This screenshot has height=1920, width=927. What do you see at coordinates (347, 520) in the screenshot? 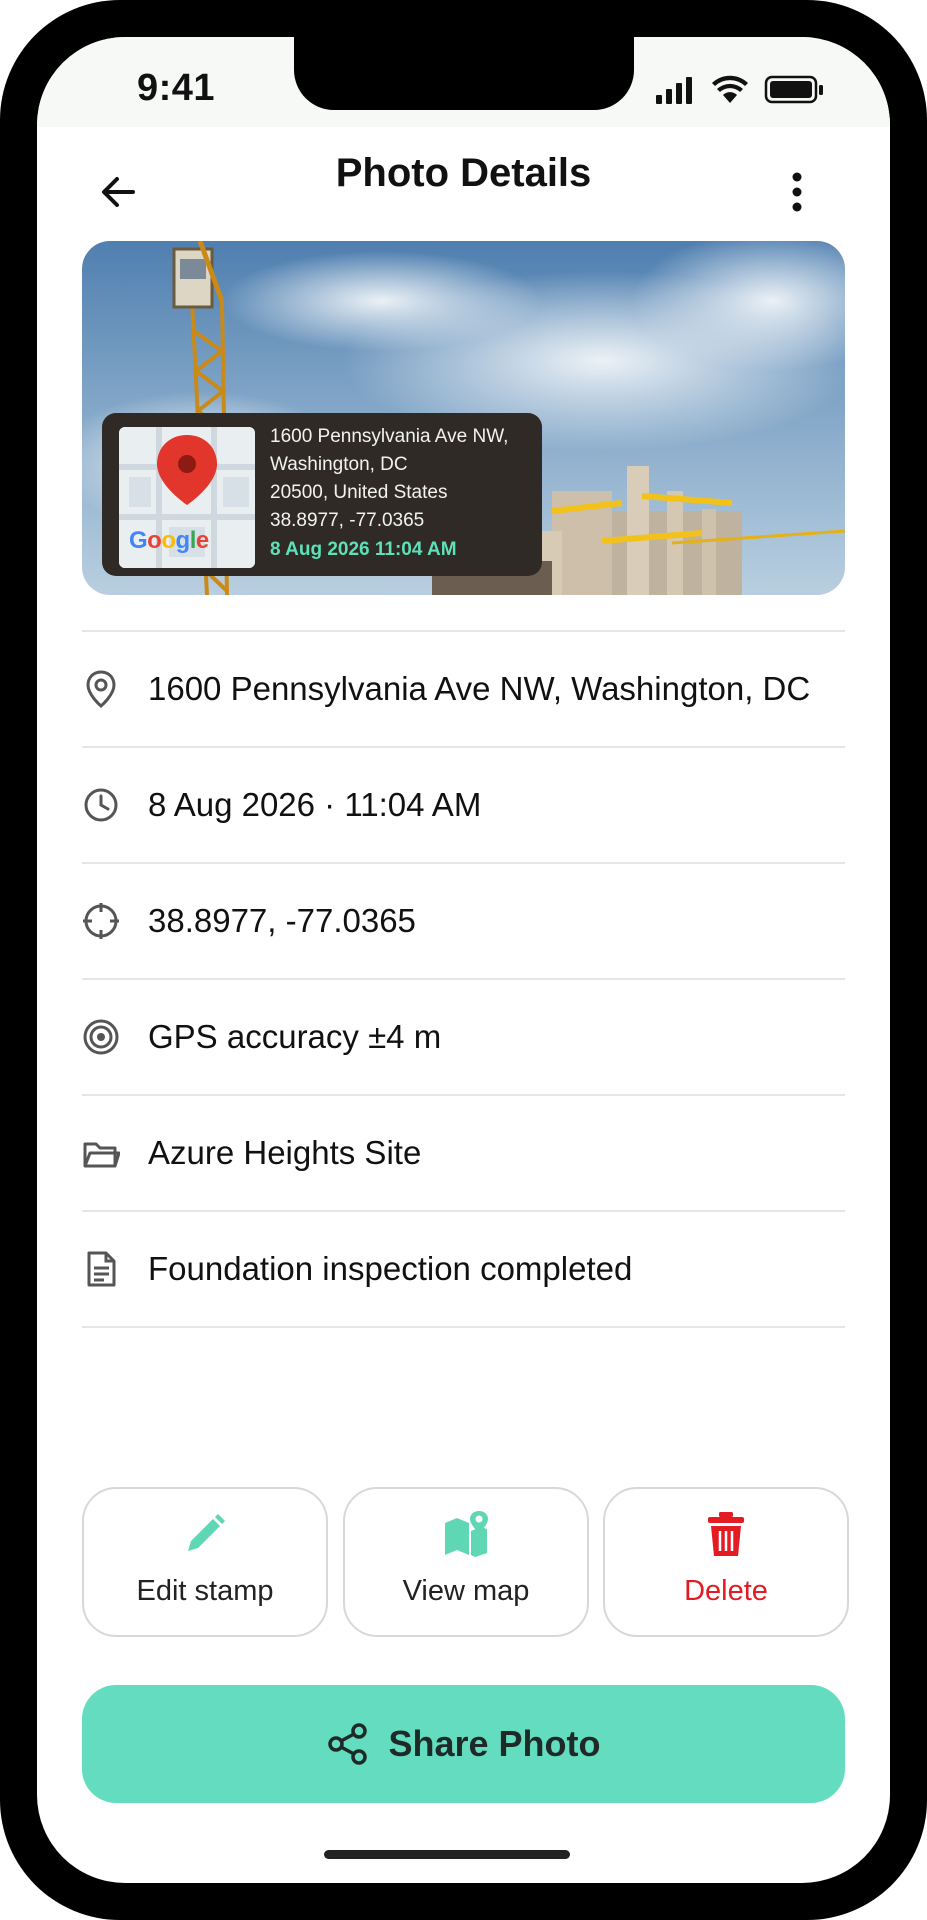
I see `stamp-coordinates: 38.8977, -77.0365` at bounding box center [347, 520].